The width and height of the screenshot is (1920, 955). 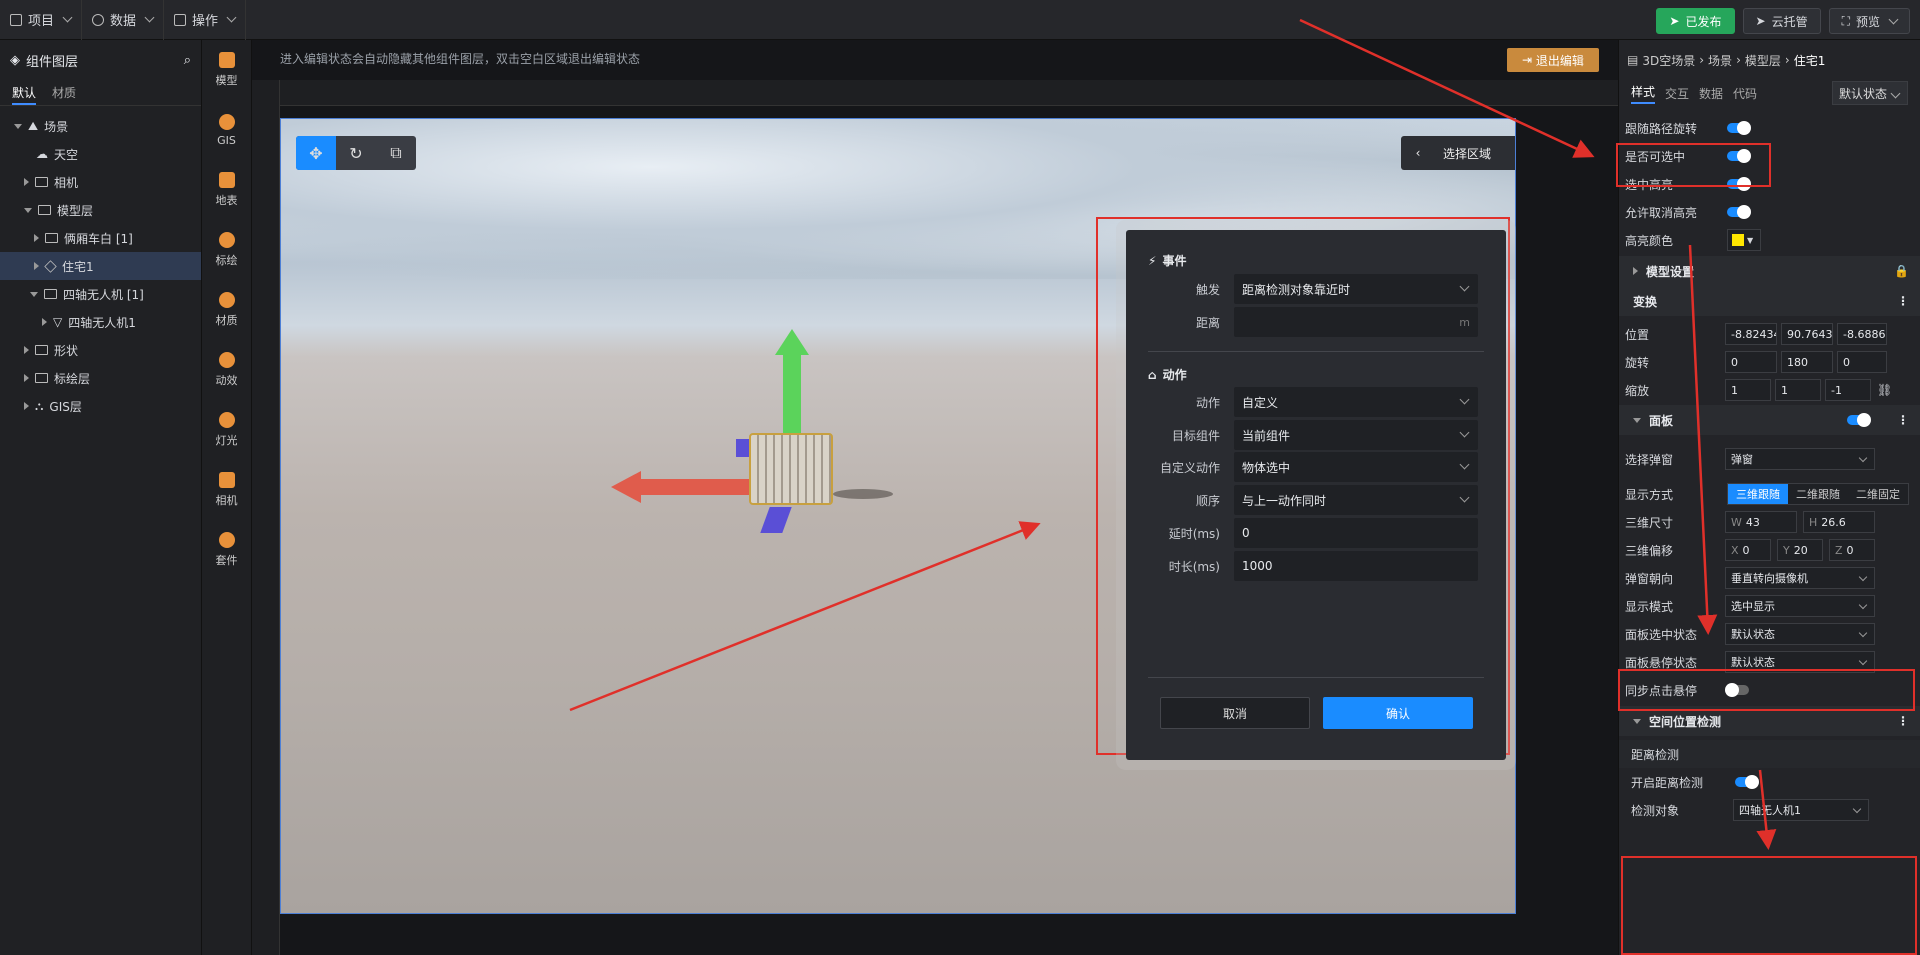 I want to click on show-mode-select: 选中显示, so click(x=1800, y=606).